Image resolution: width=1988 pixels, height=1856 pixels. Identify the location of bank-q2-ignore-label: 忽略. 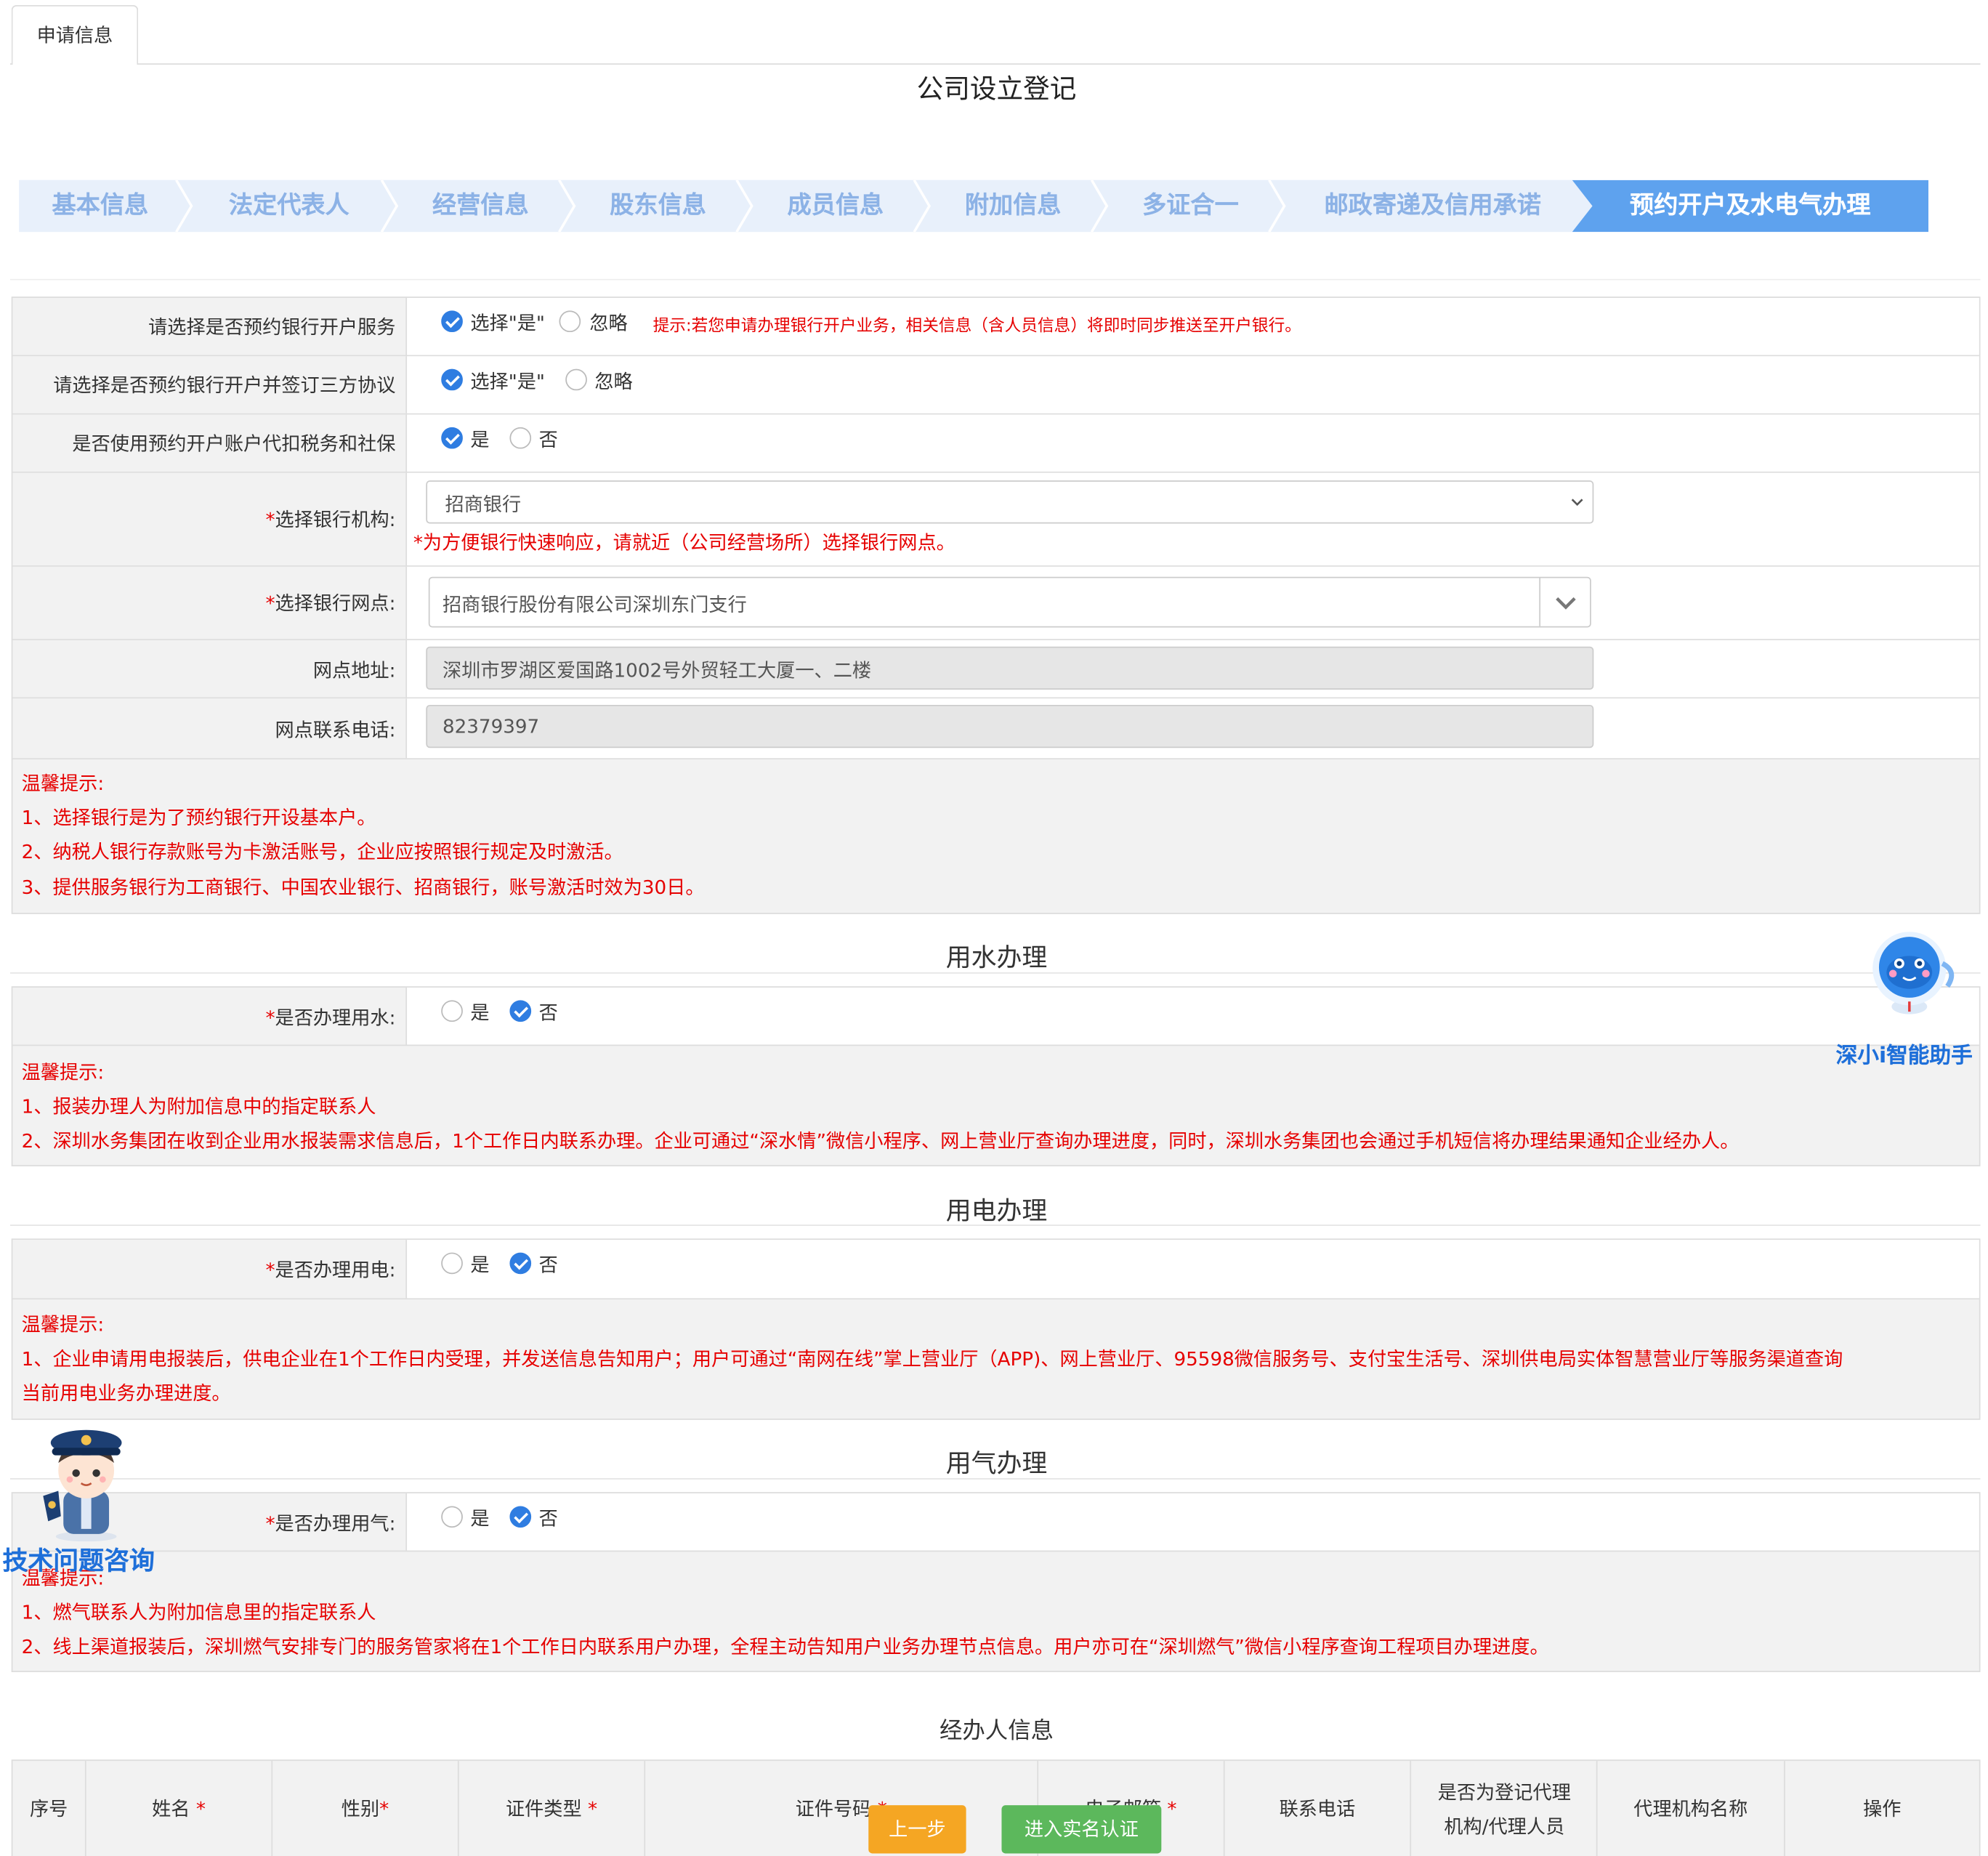
(613, 381).